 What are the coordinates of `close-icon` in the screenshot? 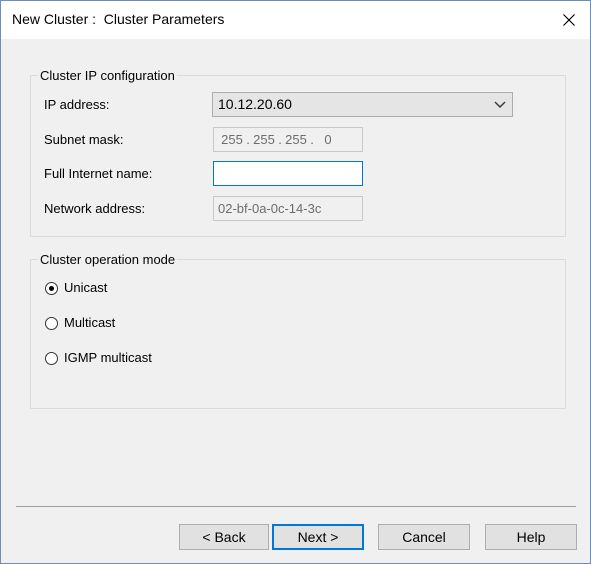 It's located at (569, 20).